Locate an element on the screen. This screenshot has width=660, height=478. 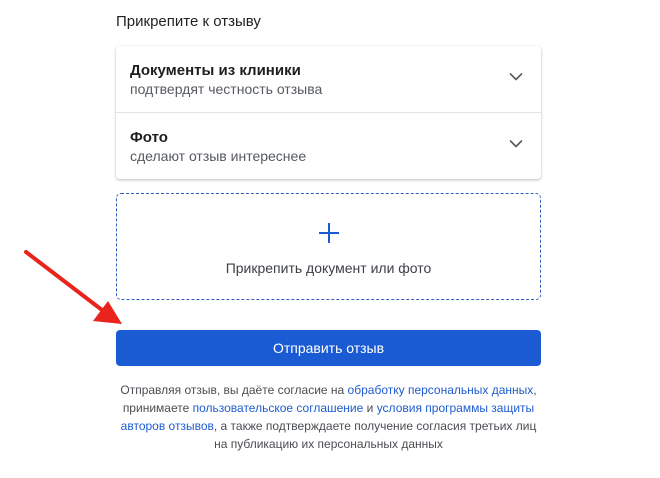
accordion-item-title: Фото is located at coordinates (149, 137).